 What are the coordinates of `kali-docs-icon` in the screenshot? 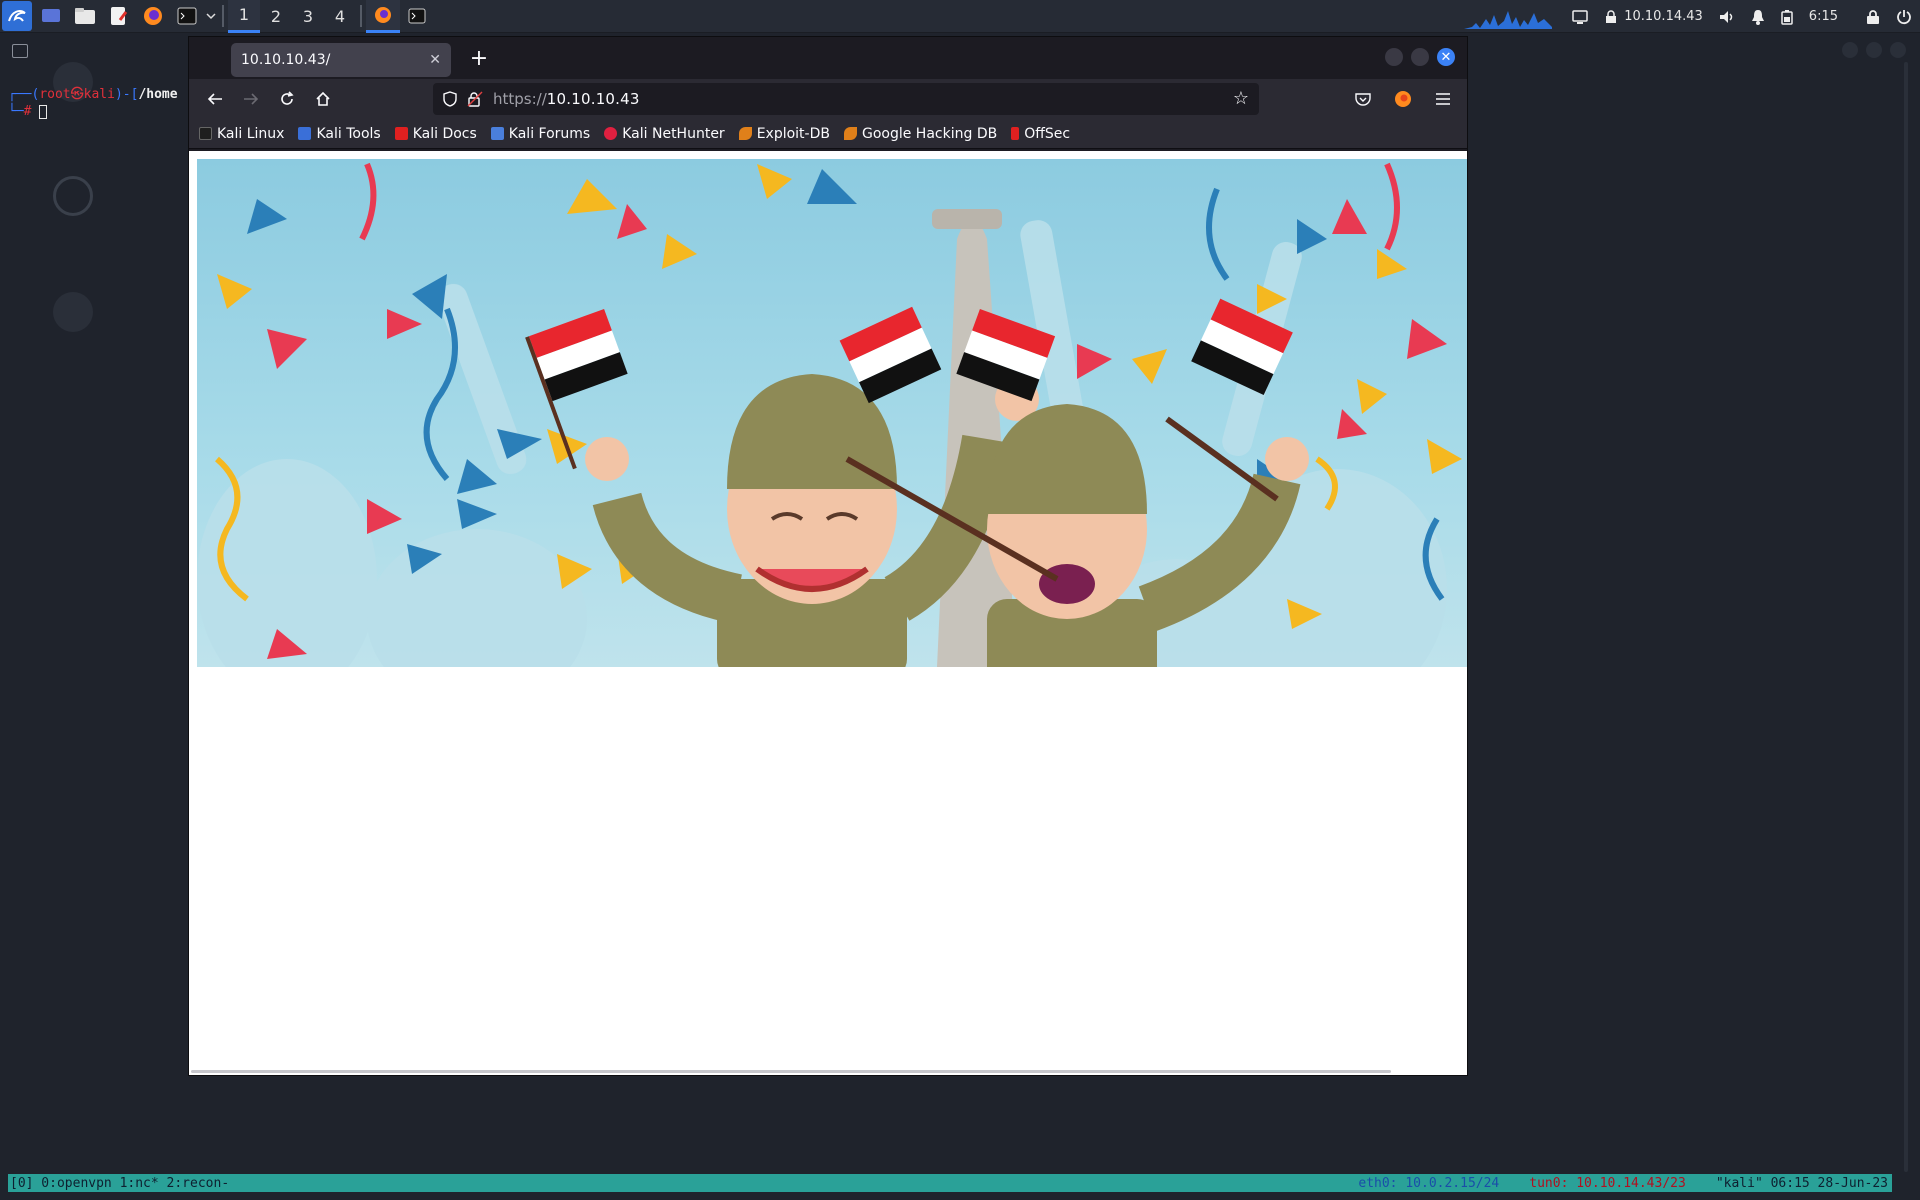 It's located at (401, 133).